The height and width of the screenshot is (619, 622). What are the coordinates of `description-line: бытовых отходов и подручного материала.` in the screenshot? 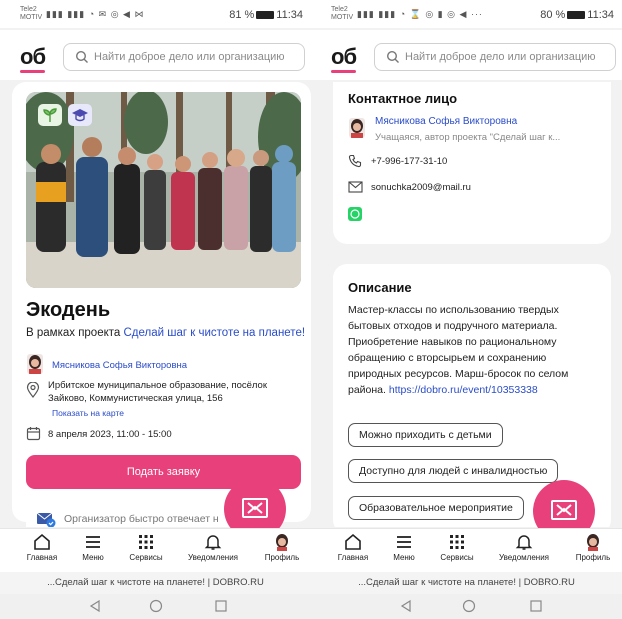 It's located at (453, 326).